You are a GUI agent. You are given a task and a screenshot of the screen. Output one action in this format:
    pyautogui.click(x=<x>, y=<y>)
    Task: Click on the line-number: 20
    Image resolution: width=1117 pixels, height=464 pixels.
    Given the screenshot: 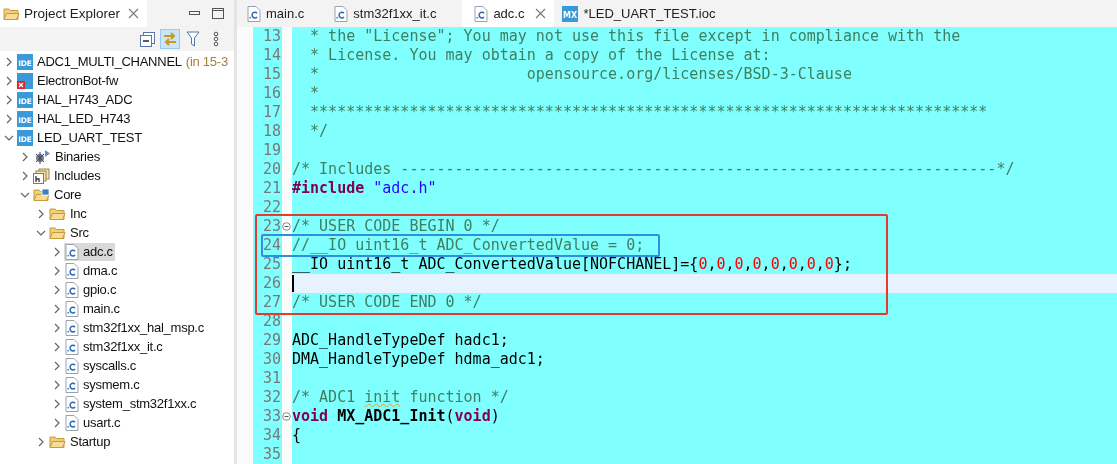 What is the action you would take?
    pyautogui.click(x=267, y=169)
    